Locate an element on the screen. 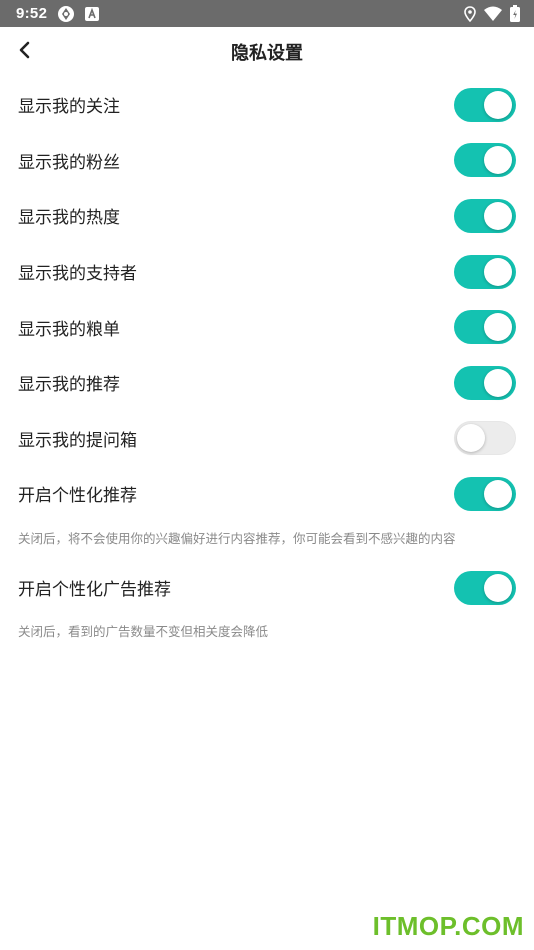  nav-bar: 隐私设置 is located at coordinates (267, 52).